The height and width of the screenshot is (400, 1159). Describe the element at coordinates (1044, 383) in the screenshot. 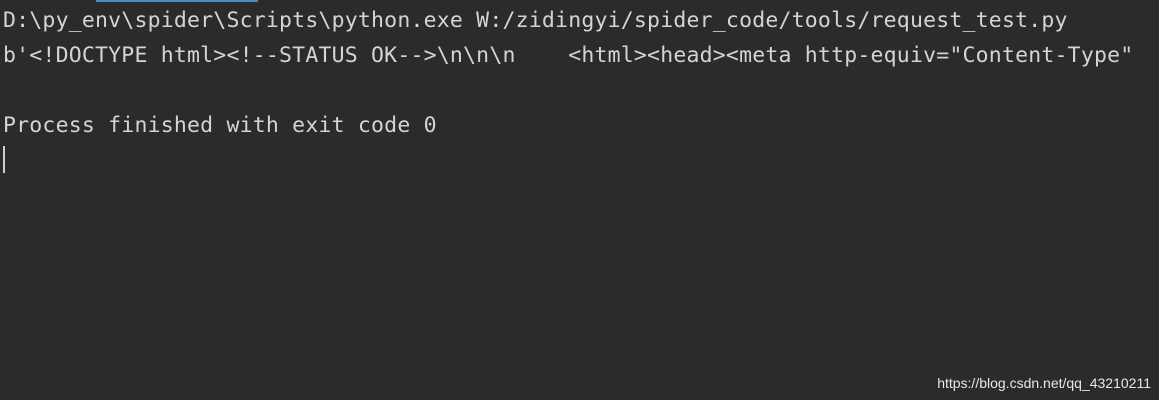

I see `watermark-text: https://blog.csdn.net/qq_43210211` at that location.